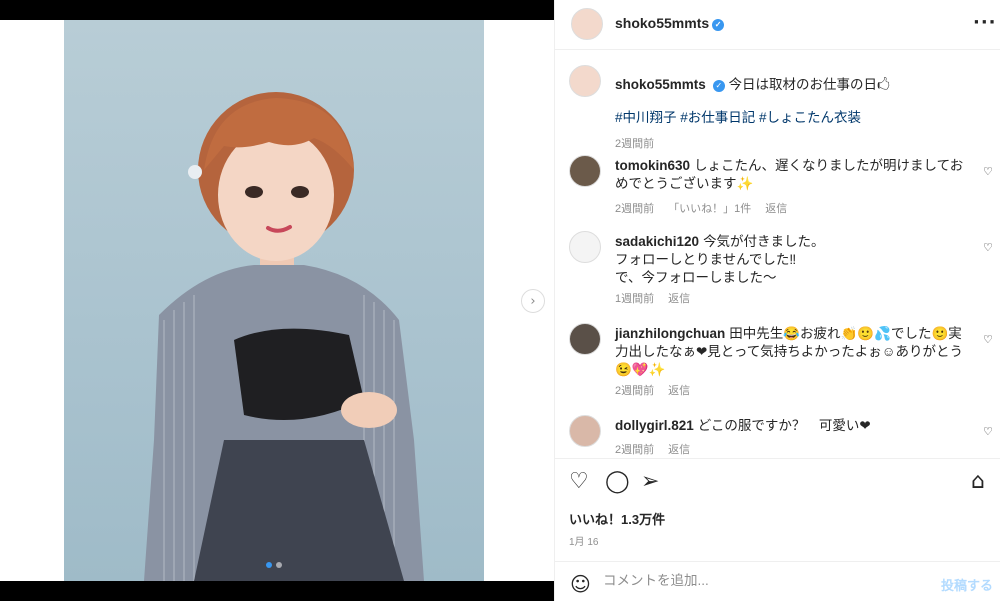 The height and width of the screenshot is (601, 1000). I want to click on comment-composer: ☺ 投稿する, so click(777, 581).